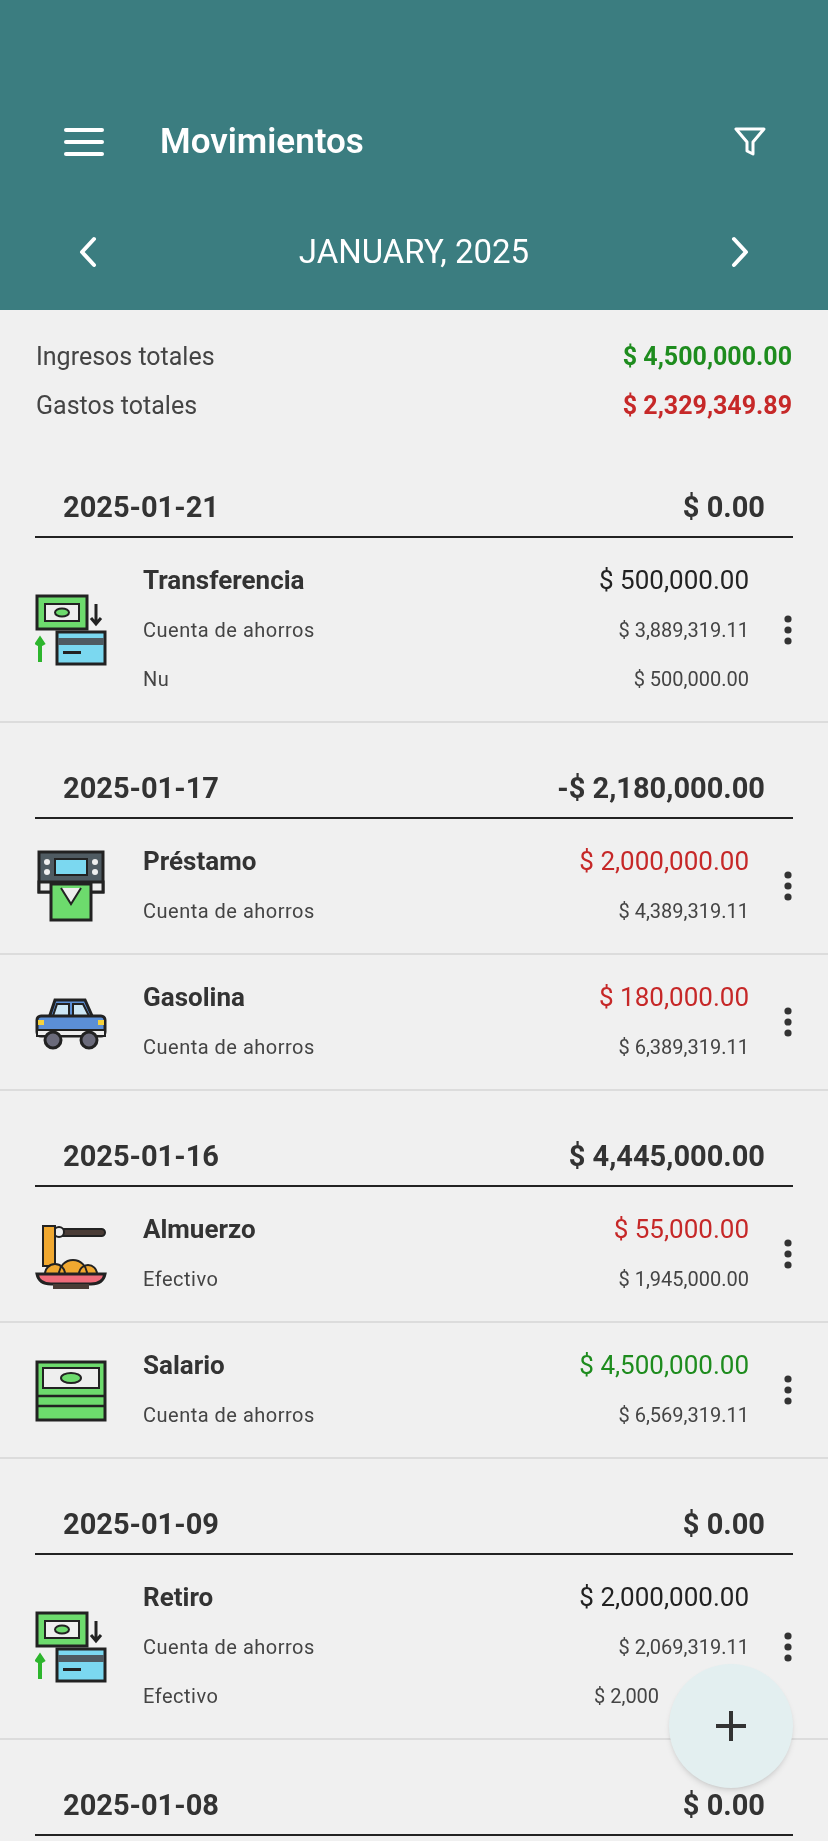  I want to click on summary-label: Gastos totales, so click(117, 405).